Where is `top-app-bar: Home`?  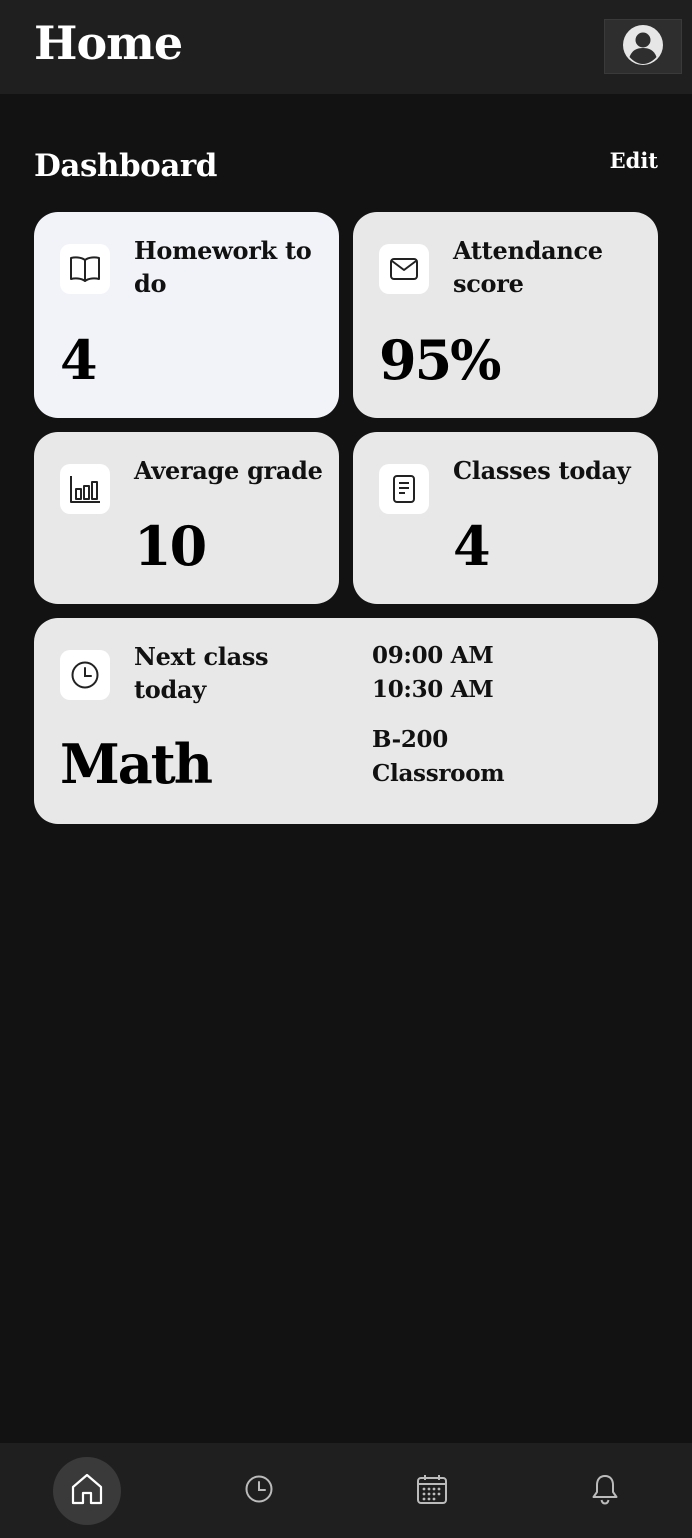
top-app-bar: Home is located at coordinates (346, 47).